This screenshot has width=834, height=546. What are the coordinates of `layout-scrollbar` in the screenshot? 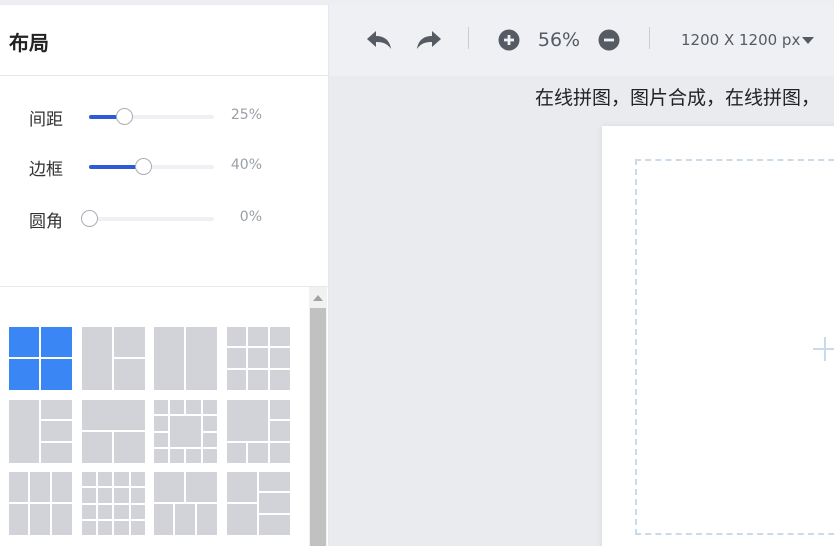 It's located at (318, 416).